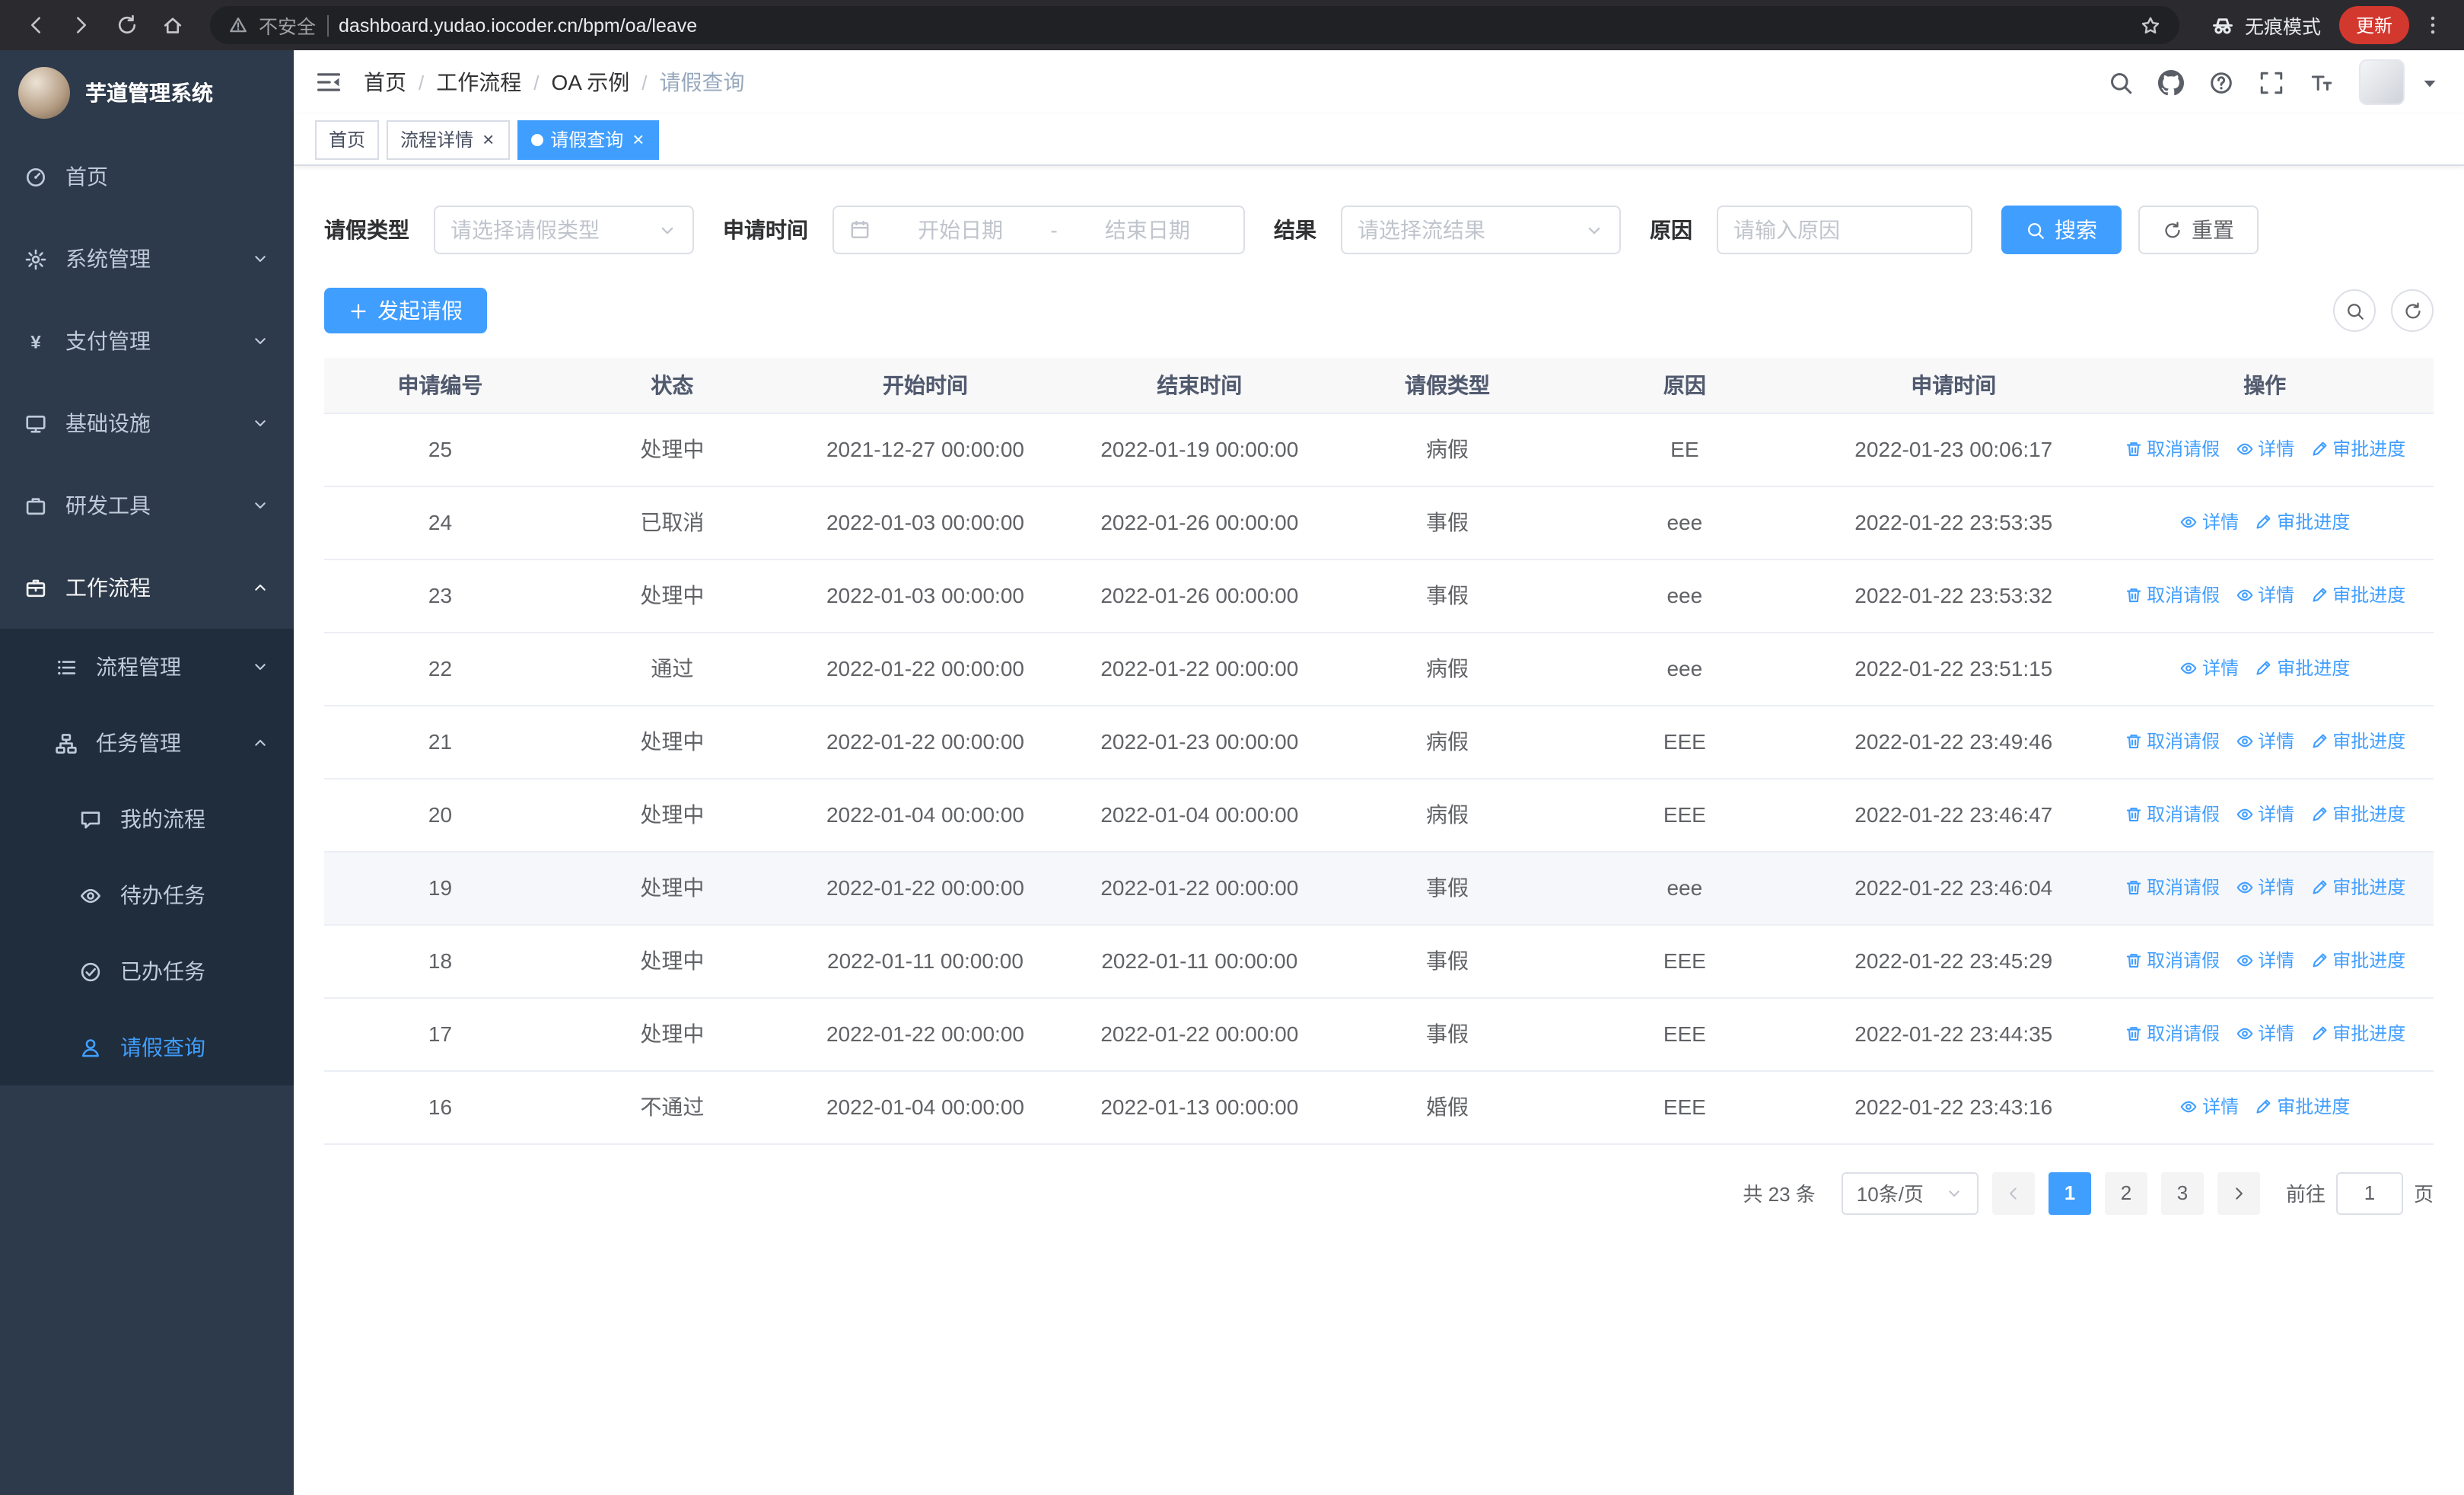 Image resolution: width=2464 pixels, height=1495 pixels. Describe the element at coordinates (1844, 230) in the screenshot. I see `reason-input` at that location.